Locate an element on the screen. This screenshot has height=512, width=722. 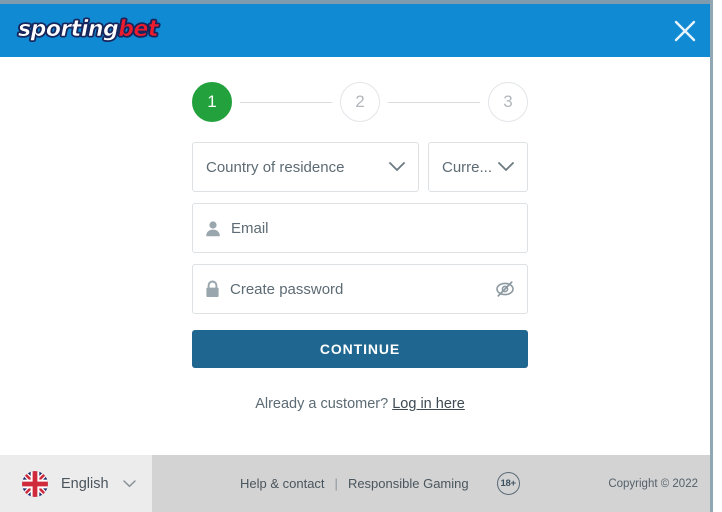
log-in-here-link: Log in here is located at coordinates (428, 404).